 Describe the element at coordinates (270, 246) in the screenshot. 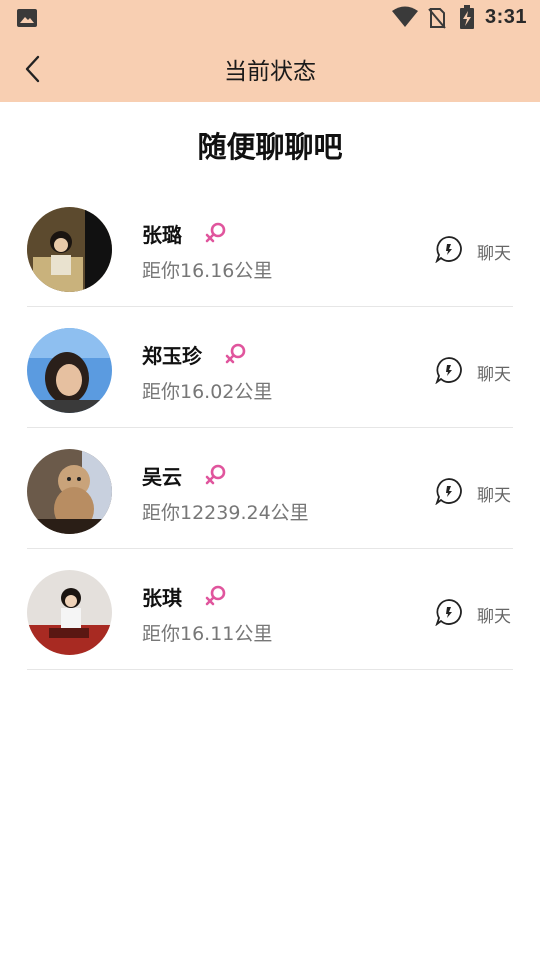

I see `user-list-item: 张璐 距你16.16公里 聊天` at that location.